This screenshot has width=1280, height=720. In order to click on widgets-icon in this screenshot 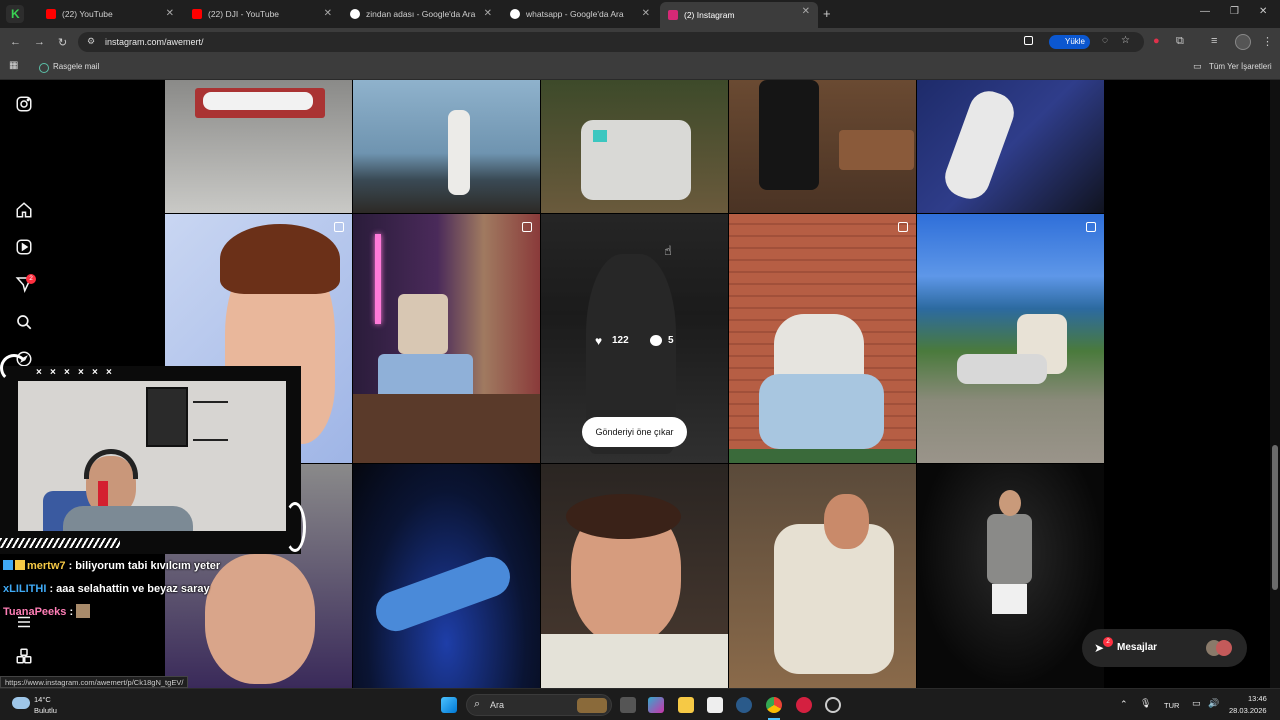, I will do `click(656, 705)`.